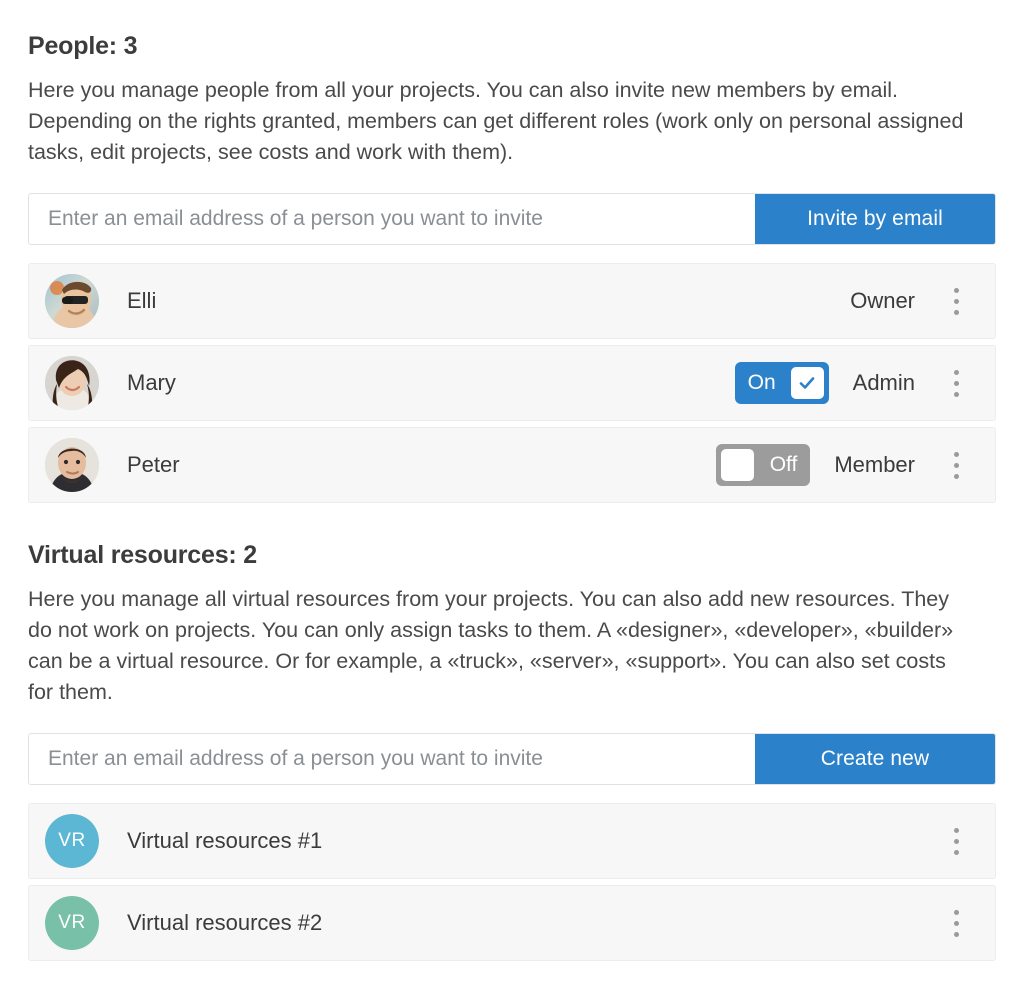 This screenshot has height=997, width=1024. Describe the element at coordinates (225, 840) in the screenshot. I see `resource-name: Virtual resources #1` at that location.